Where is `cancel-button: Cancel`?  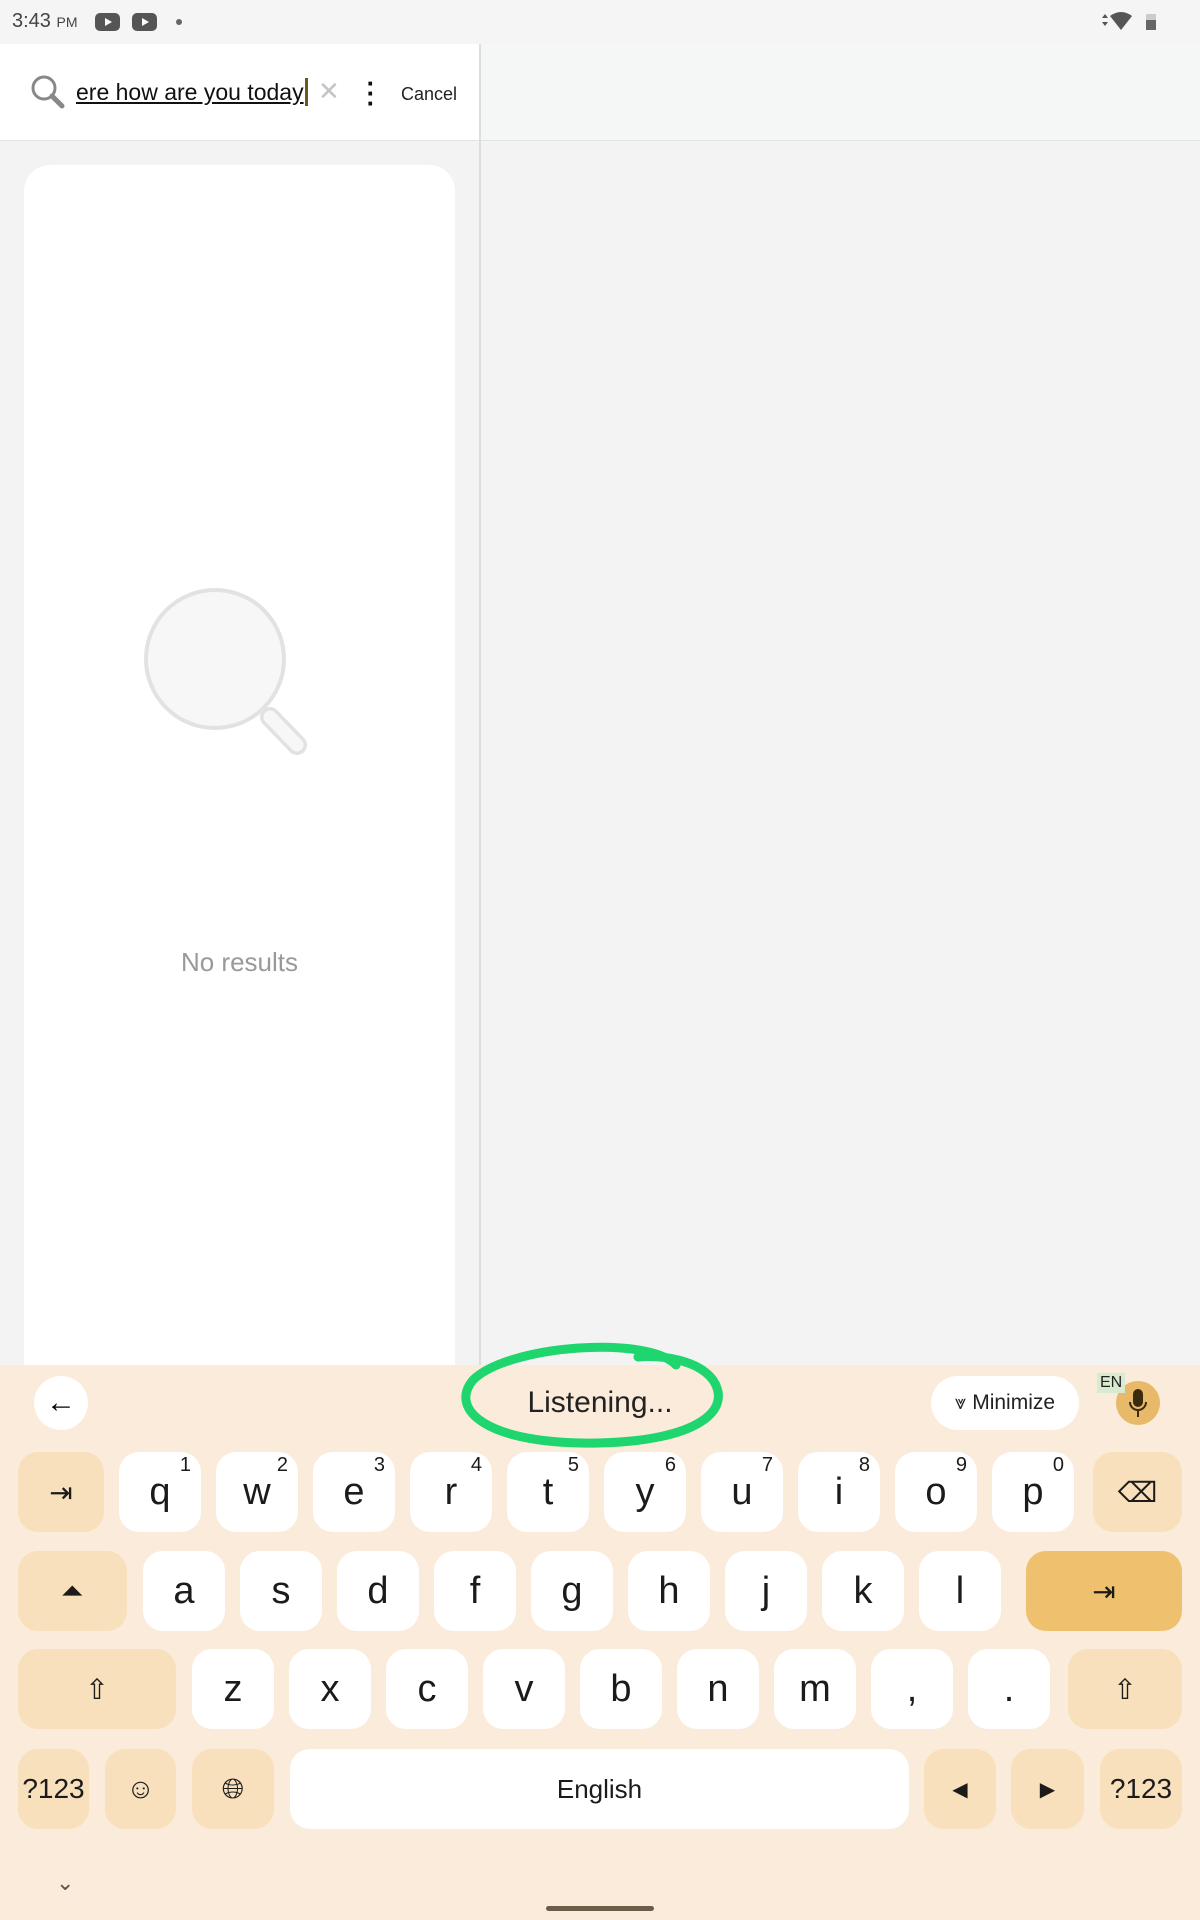 cancel-button: Cancel is located at coordinates (429, 94).